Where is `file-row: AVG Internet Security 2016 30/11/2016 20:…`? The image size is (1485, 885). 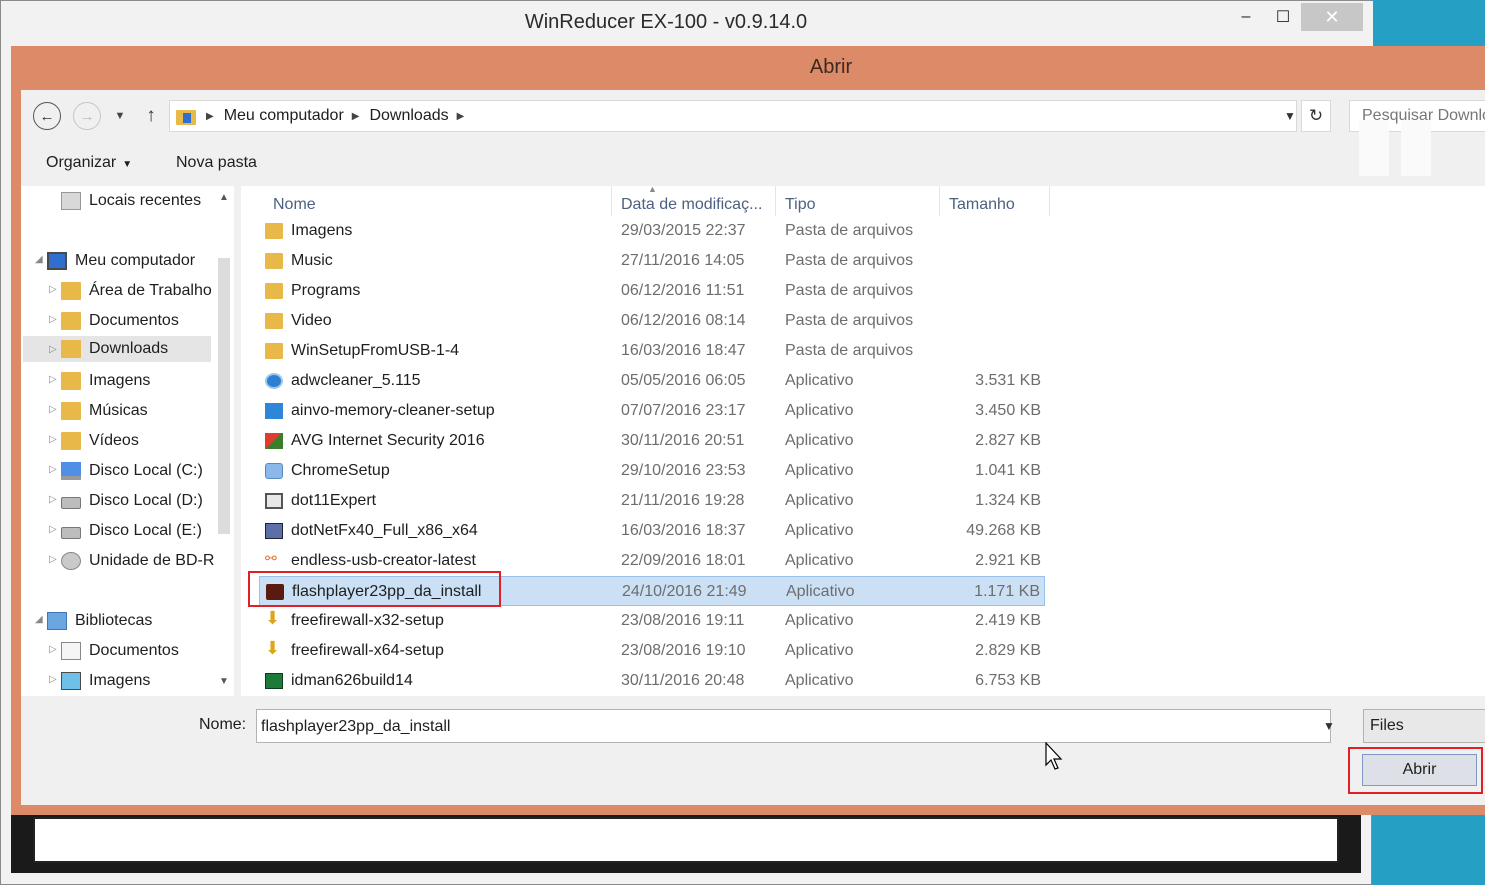
file-row: AVG Internet Security 2016 30/11/2016 20:… is located at coordinates (652, 441).